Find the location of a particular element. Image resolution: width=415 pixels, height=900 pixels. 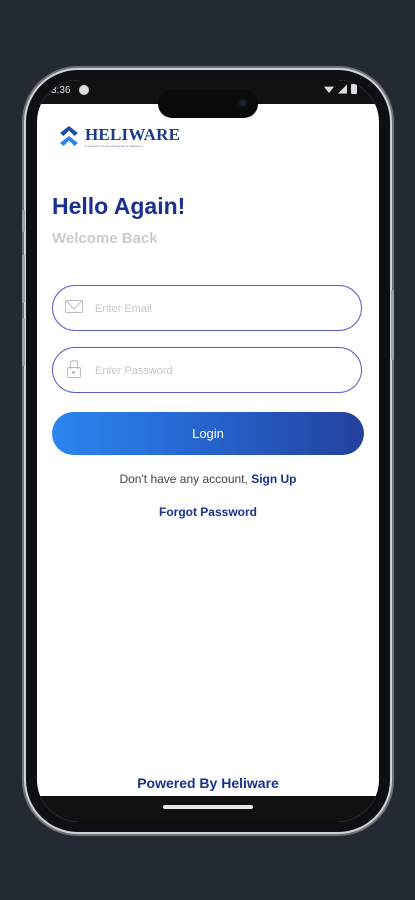

no-account-text: Don't have any account, is located at coordinates (183, 479).